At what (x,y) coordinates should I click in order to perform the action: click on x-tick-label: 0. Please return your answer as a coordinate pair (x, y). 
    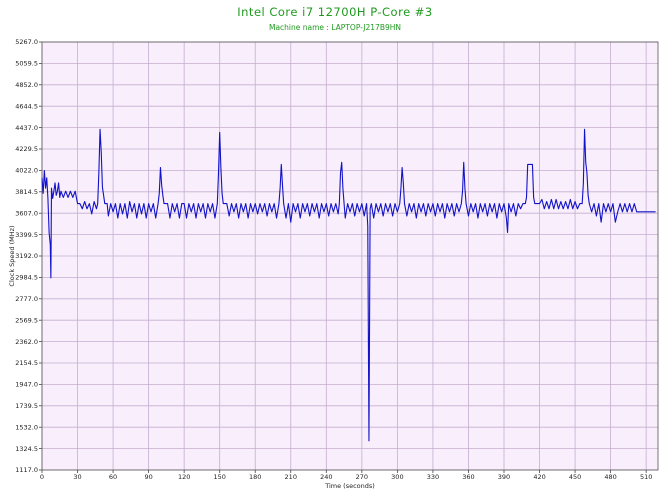
    Looking at the image, I should click on (42, 477).